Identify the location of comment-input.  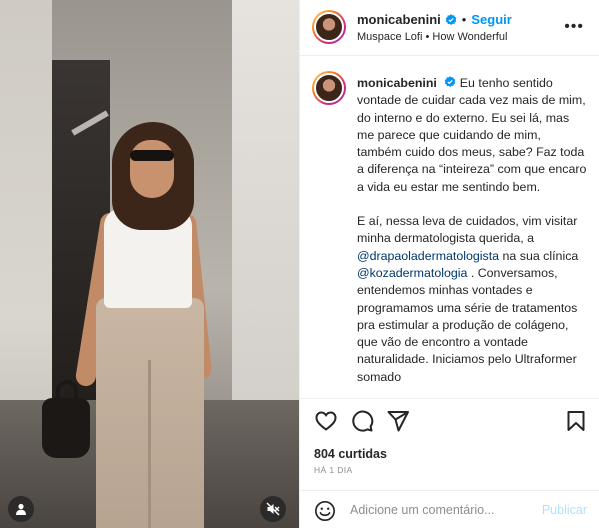
(445, 510).